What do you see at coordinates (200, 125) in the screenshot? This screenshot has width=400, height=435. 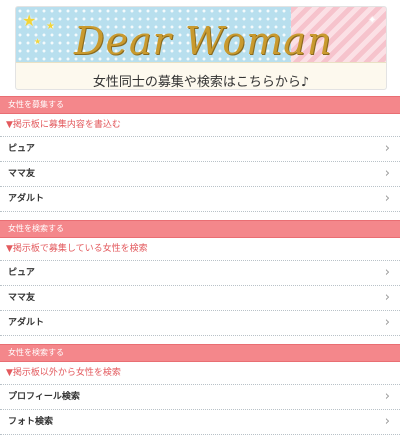 I see `section-sub-label: ▼掲示板に募集内容を書込む` at bounding box center [200, 125].